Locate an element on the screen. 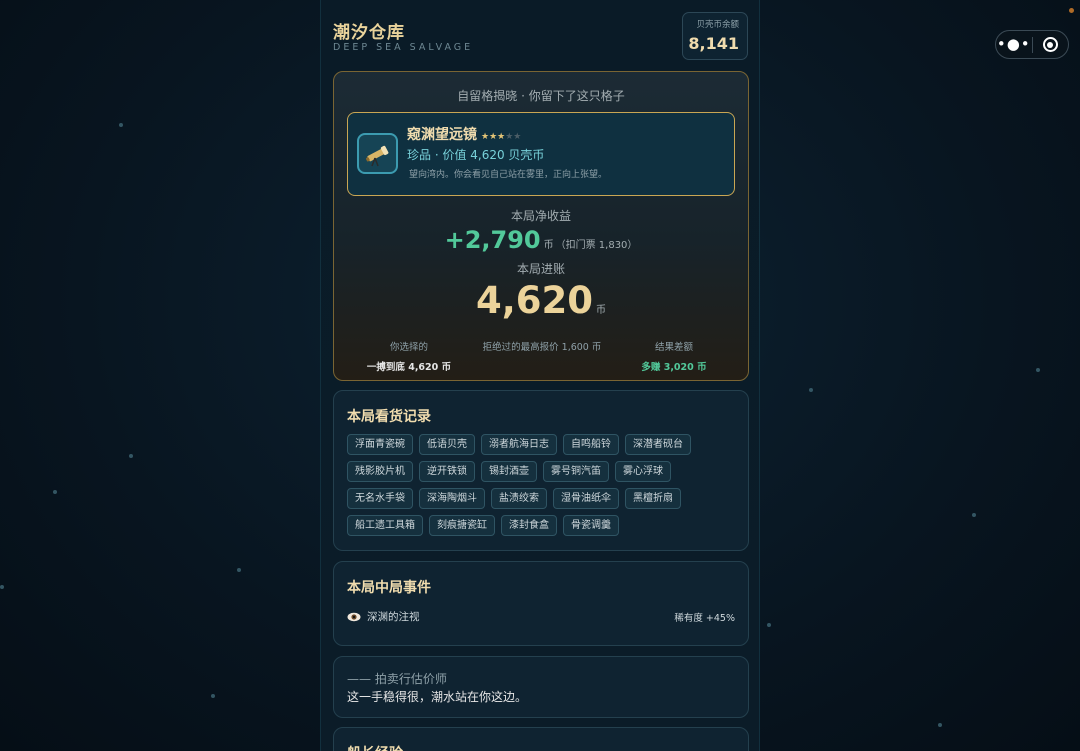 Image resolution: width=1080 pixels, height=751 pixels. item-description: 望向湾内。你会看见自己站在雾里，正向上张望。 is located at coordinates (508, 175).